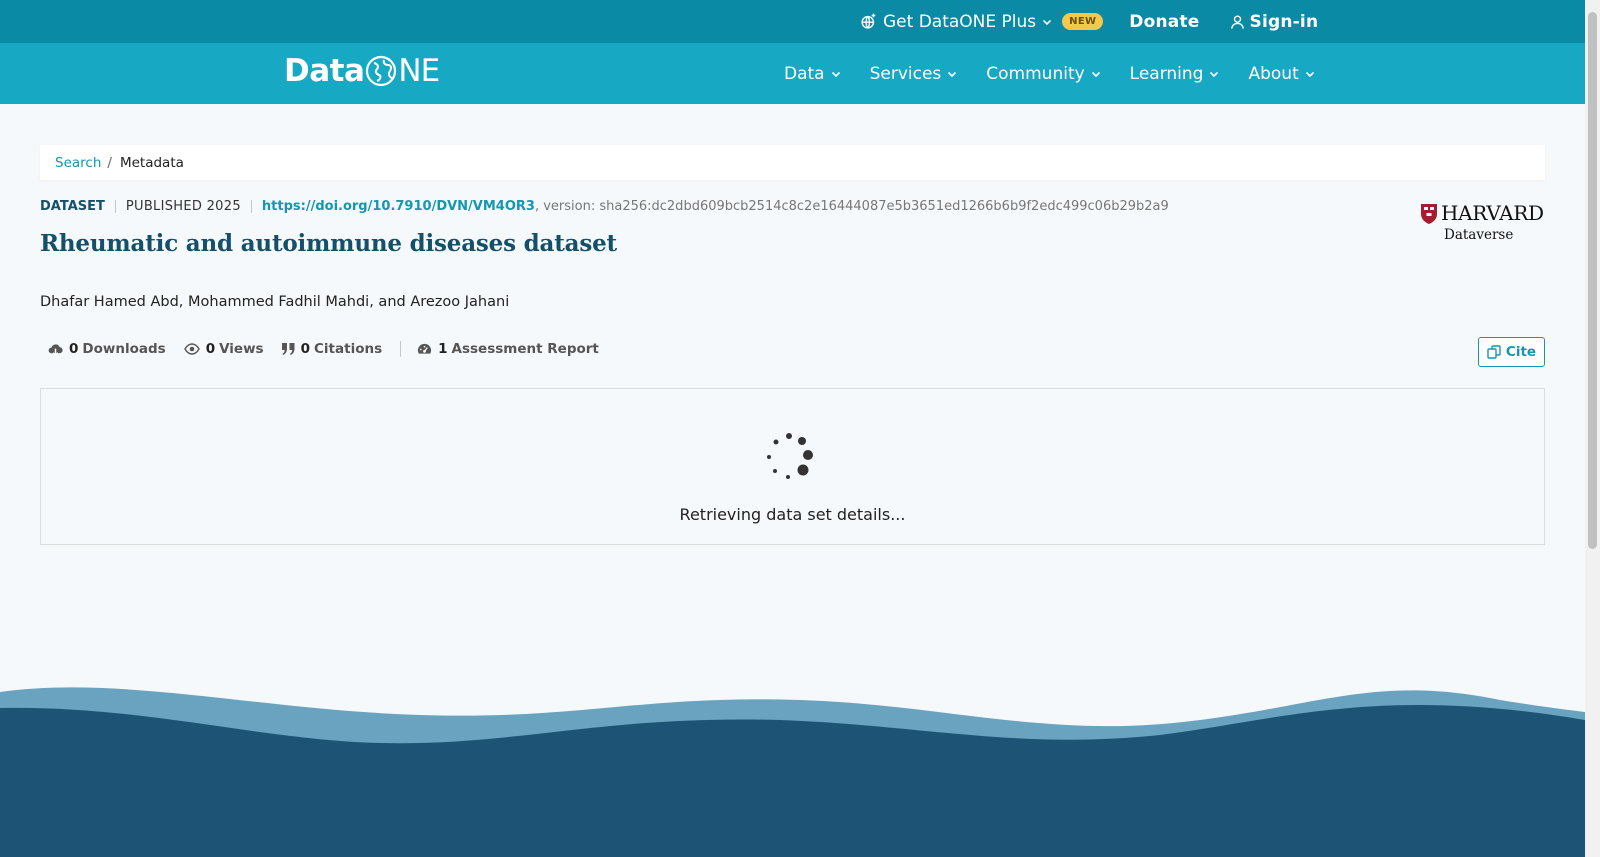  What do you see at coordinates (151, 162) in the screenshot?
I see `breadcrumb-current: Metadata` at bounding box center [151, 162].